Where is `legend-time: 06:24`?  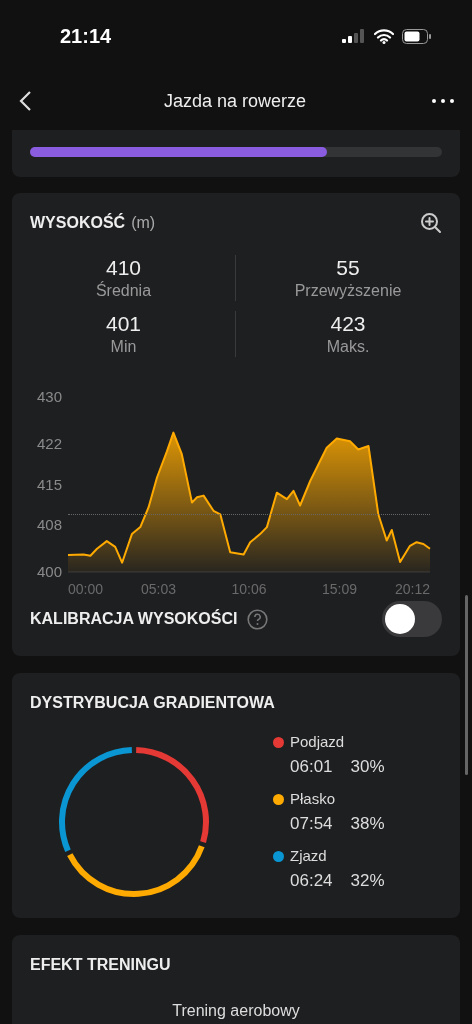 legend-time: 06:24 is located at coordinates (311, 880).